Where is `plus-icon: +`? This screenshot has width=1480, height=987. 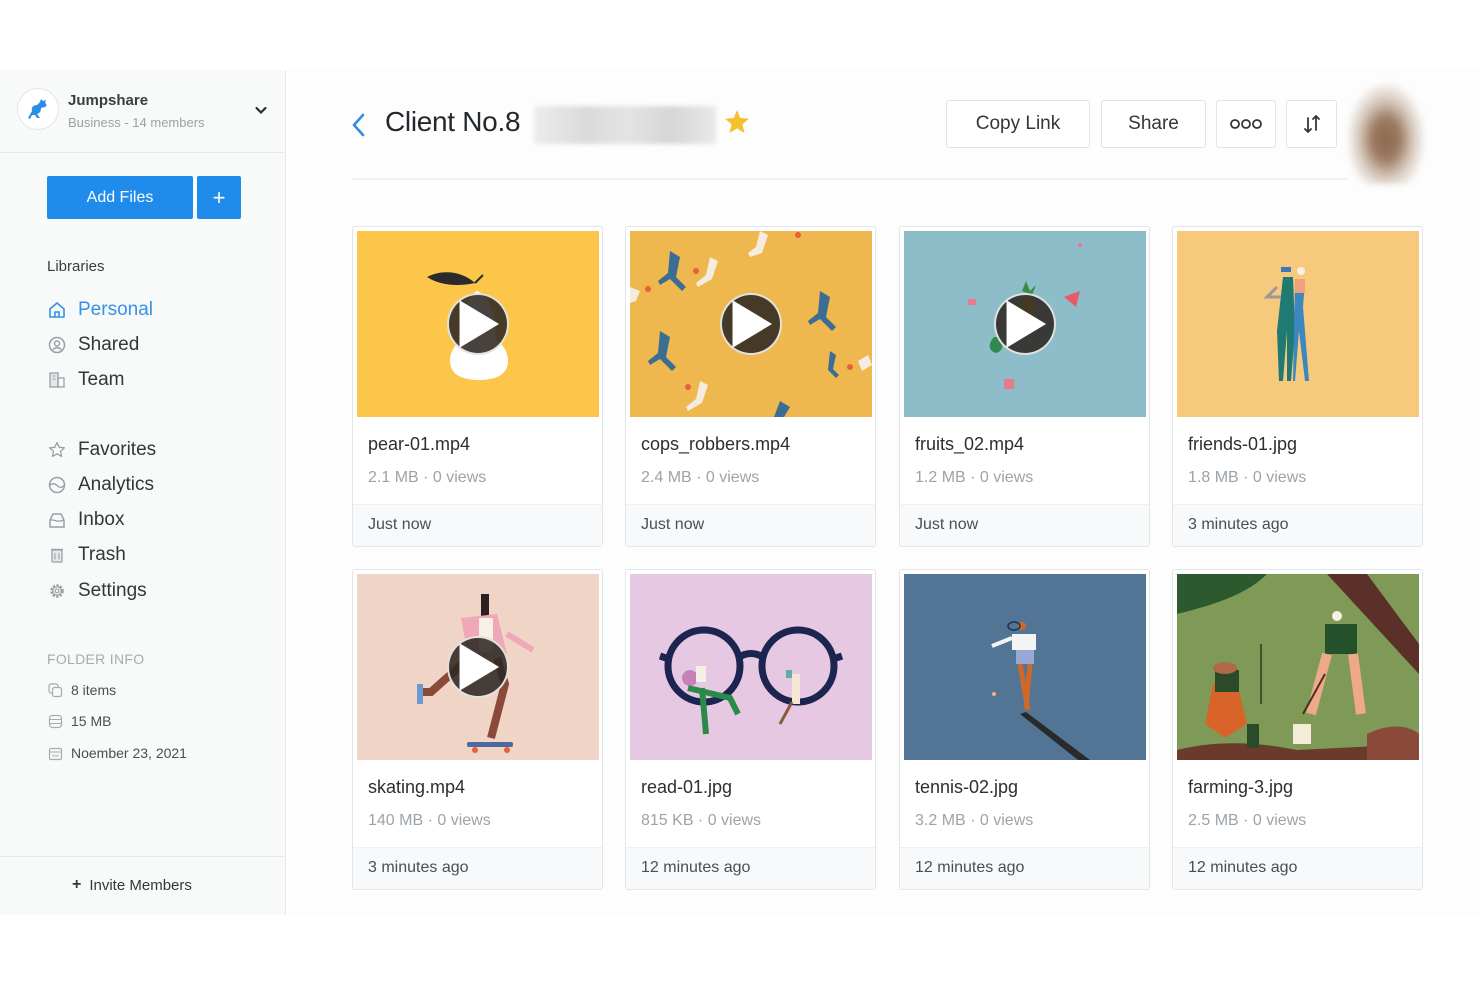 plus-icon: + is located at coordinates (77, 884).